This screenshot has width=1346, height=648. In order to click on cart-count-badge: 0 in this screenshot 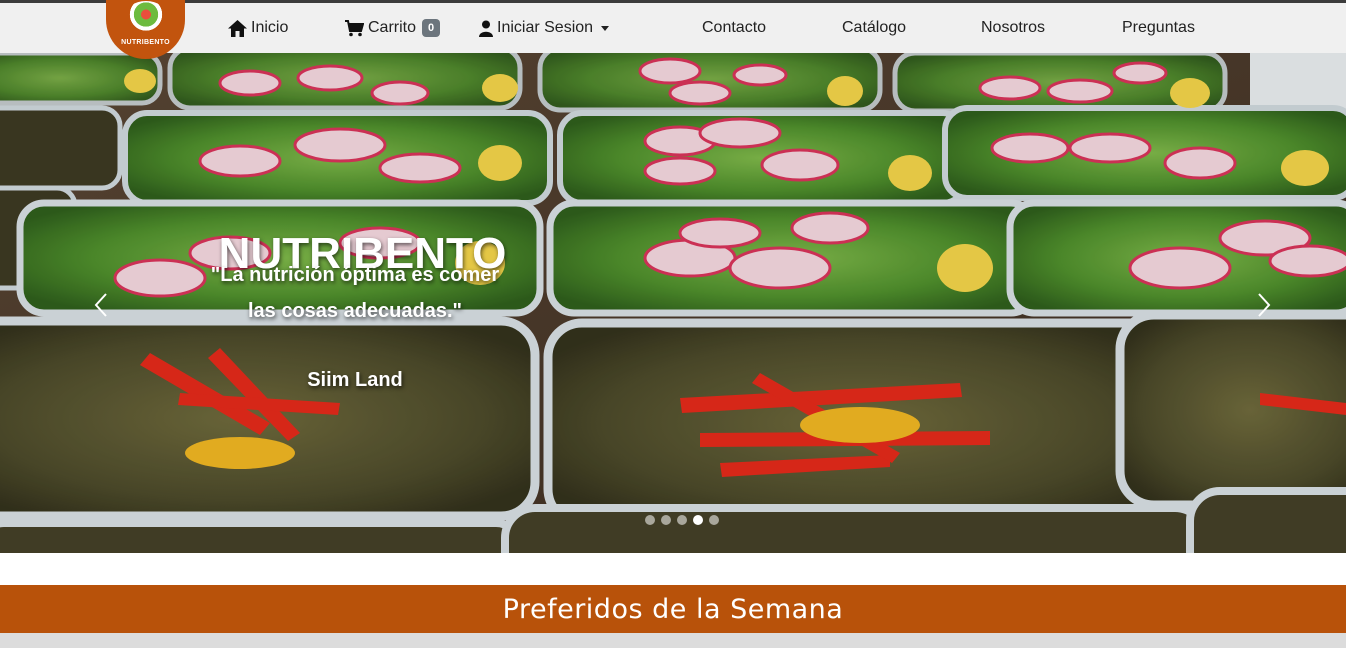, I will do `click(431, 28)`.